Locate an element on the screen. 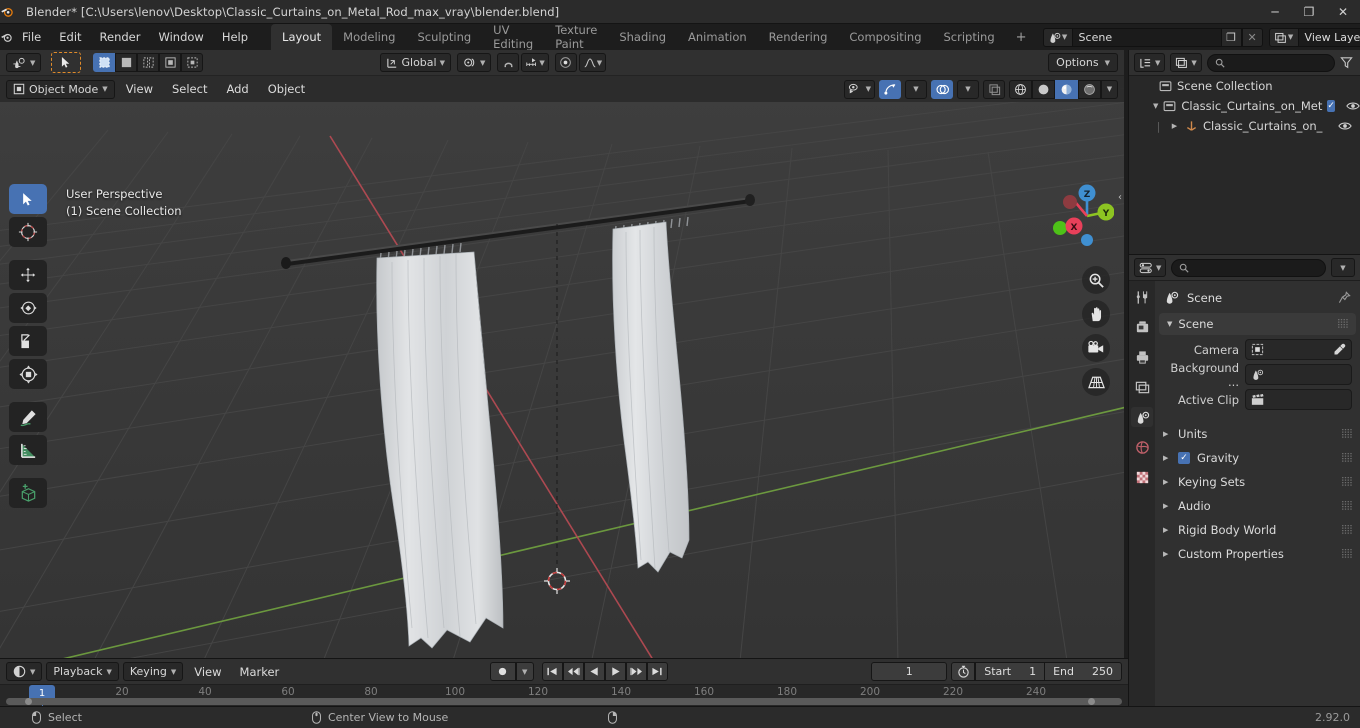 The image size is (1360, 728). play-icon is located at coordinates (615, 671).